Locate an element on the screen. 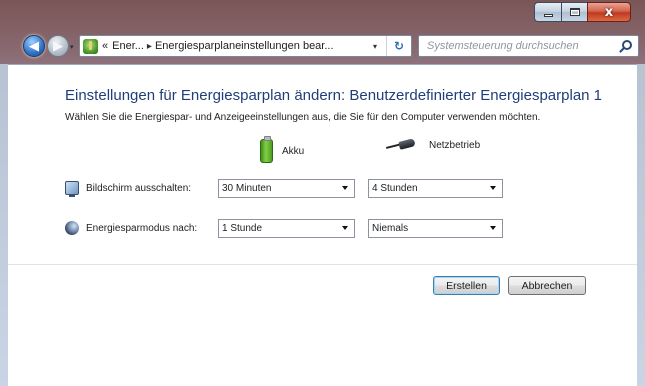  minimize-button is located at coordinates (547, 12).